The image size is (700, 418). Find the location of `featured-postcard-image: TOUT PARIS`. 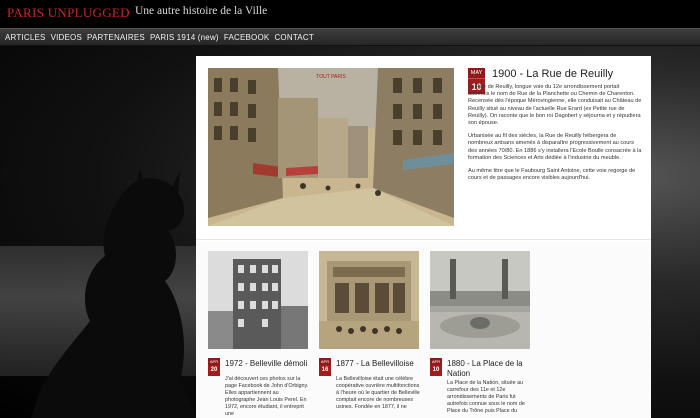

featured-postcard-image: TOUT PARIS is located at coordinates (331, 147).